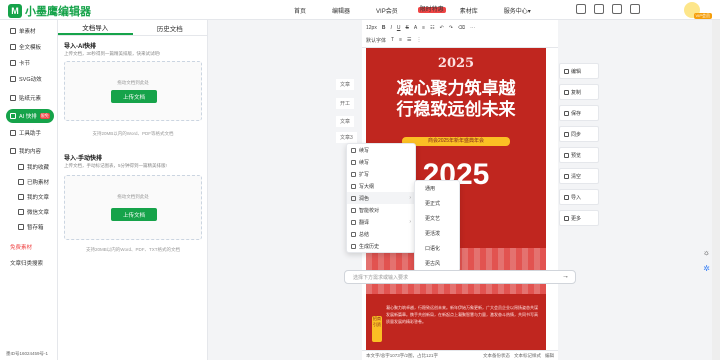 This screenshot has width=720, height=360. What do you see at coordinates (29, 197) in the screenshot?
I see `sidebar-item-my-articles: 我的文章` at bounding box center [29, 197].